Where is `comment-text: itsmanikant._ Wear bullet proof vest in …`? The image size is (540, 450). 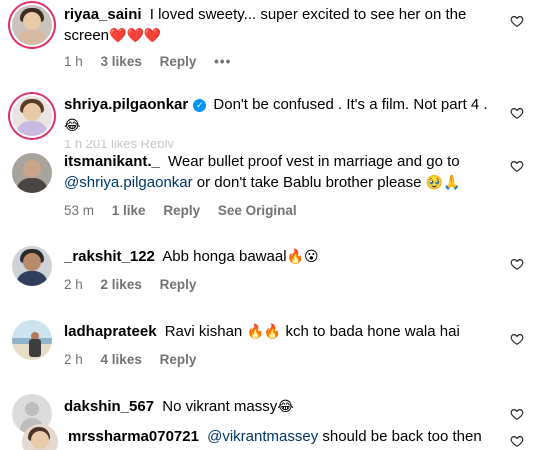
comment-text: itsmanikant._ Wear bullet proof vest in … is located at coordinates (279, 172).